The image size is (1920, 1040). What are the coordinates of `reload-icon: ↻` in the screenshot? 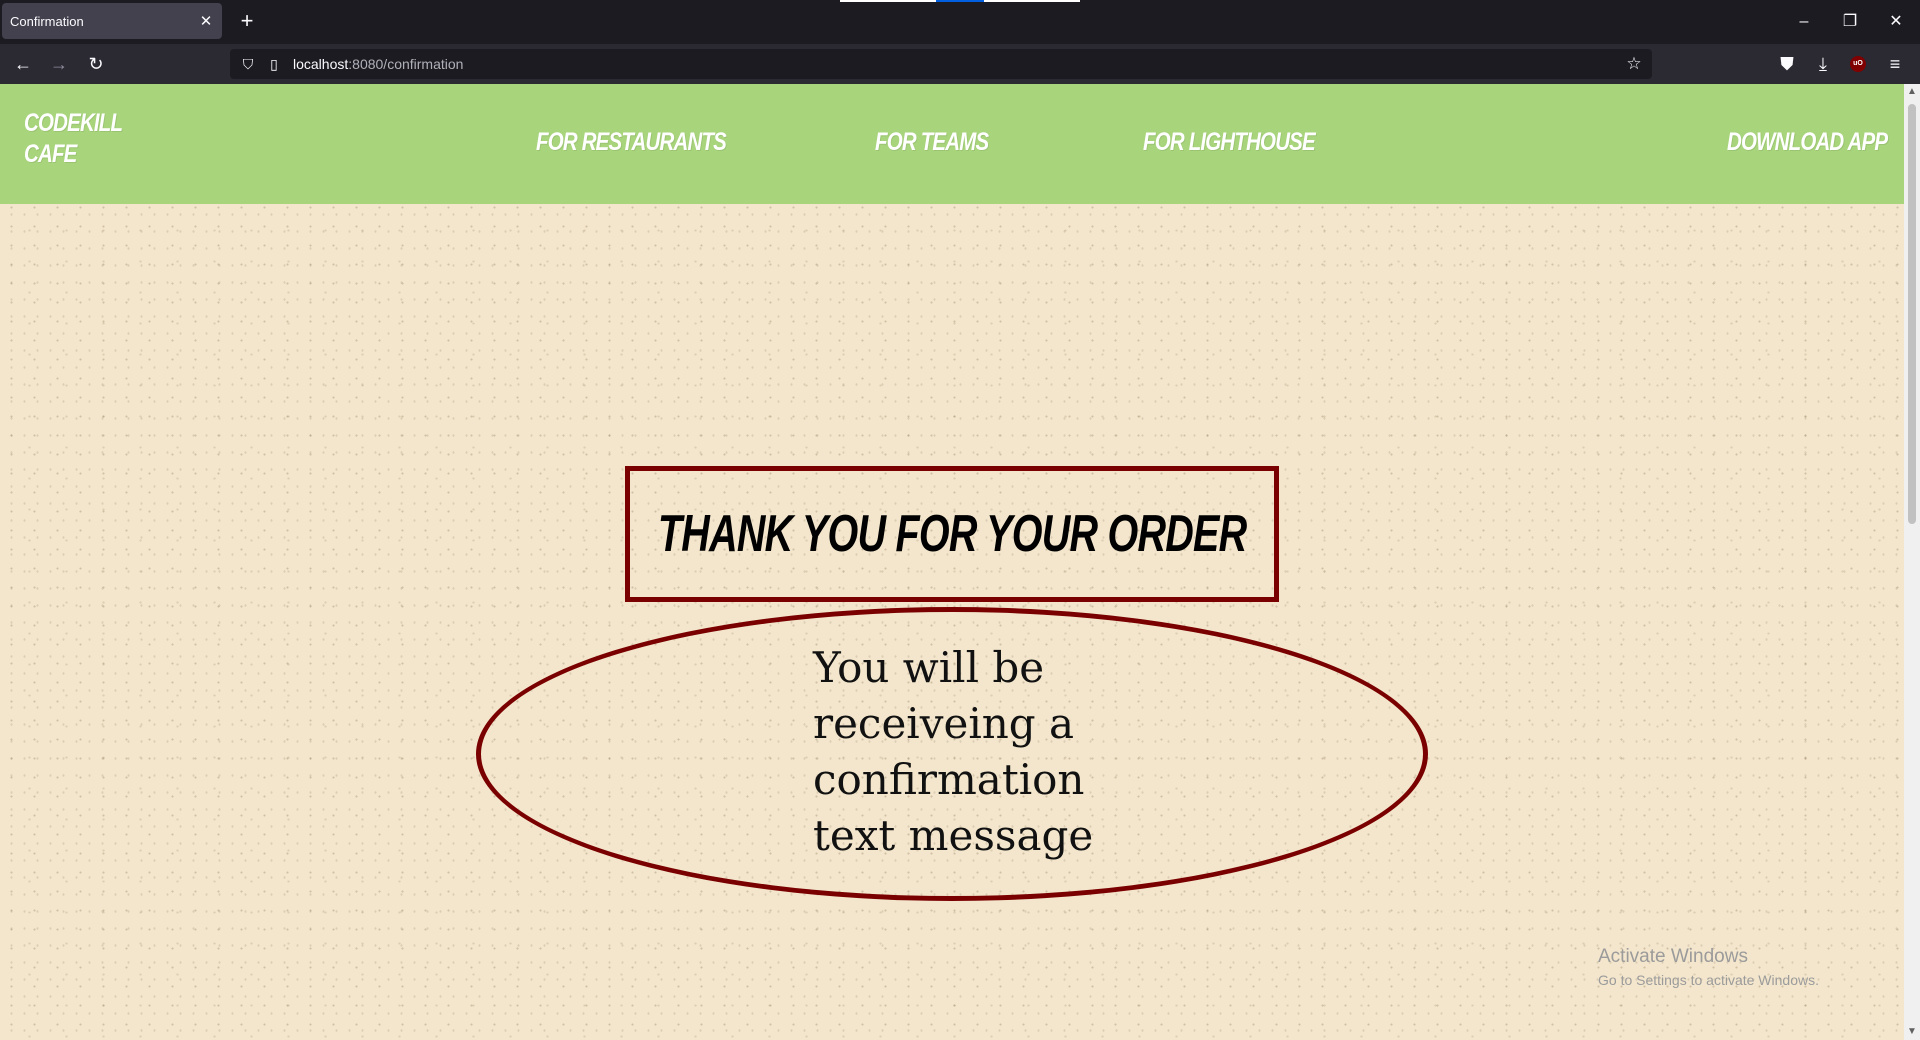 It's located at (96, 64).